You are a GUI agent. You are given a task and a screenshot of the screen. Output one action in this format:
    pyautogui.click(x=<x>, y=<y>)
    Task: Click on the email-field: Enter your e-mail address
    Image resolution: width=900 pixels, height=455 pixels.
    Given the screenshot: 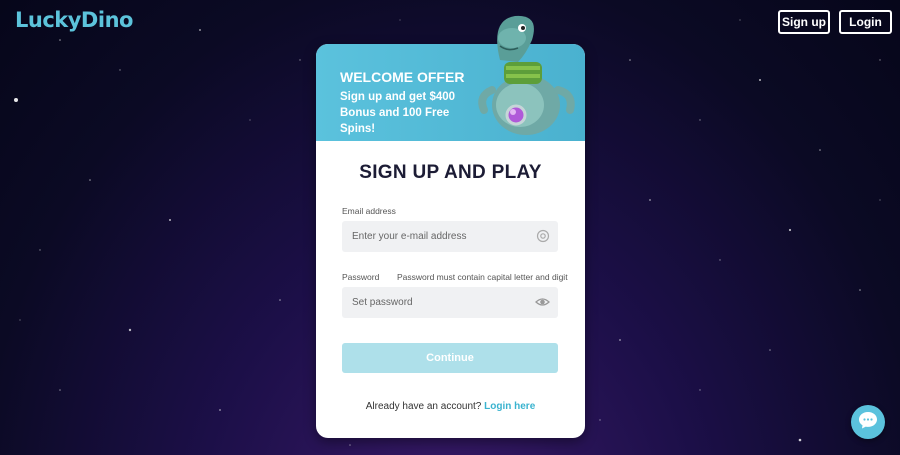 What is the action you would take?
    pyautogui.click(x=450, y=236)
    